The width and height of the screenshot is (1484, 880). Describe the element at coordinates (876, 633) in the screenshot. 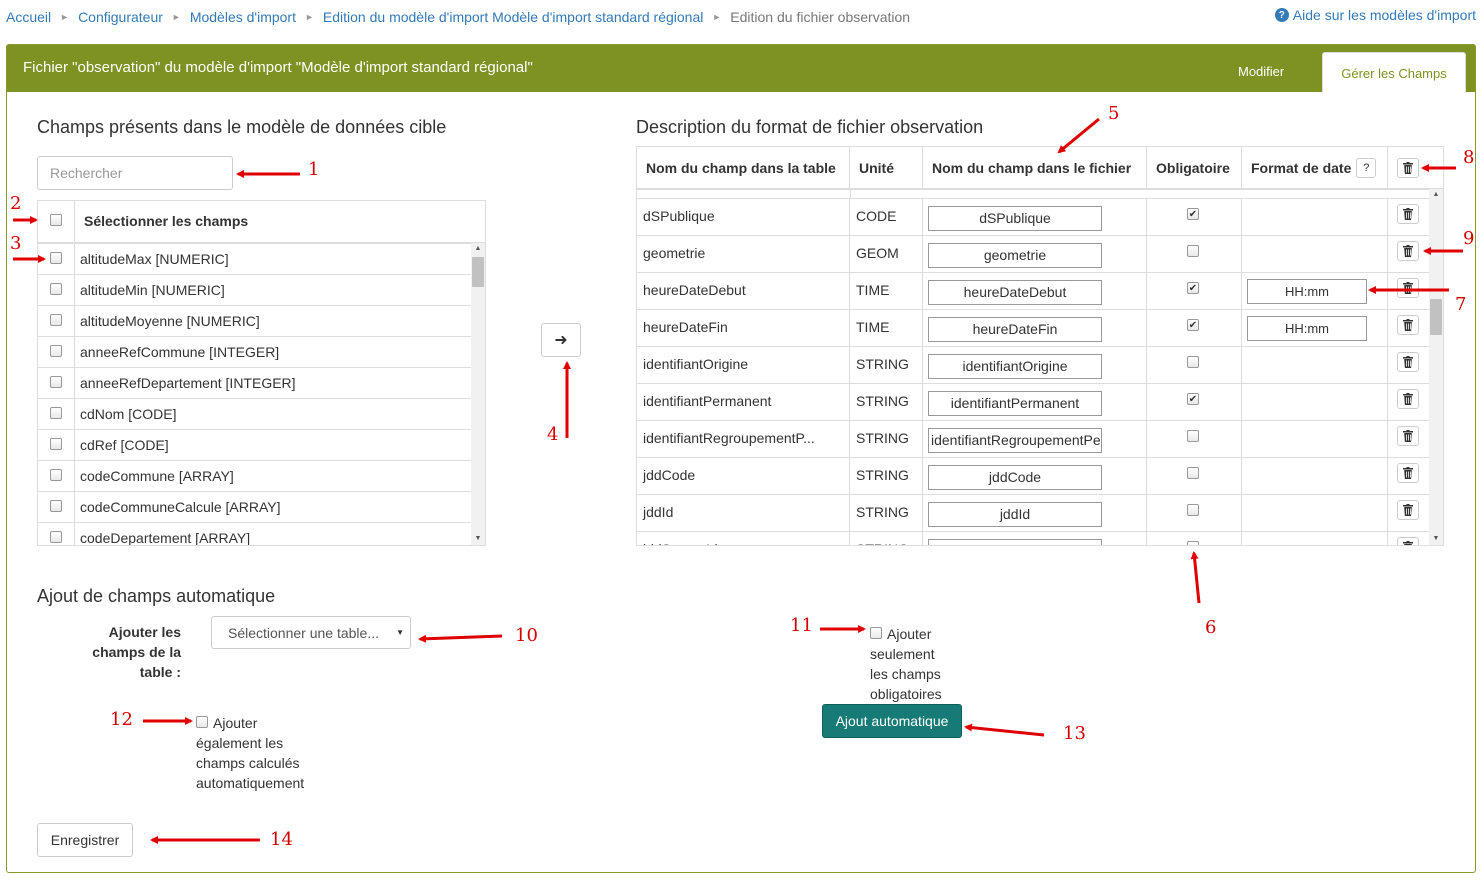

I see `required-fields-checkbox` at that location.